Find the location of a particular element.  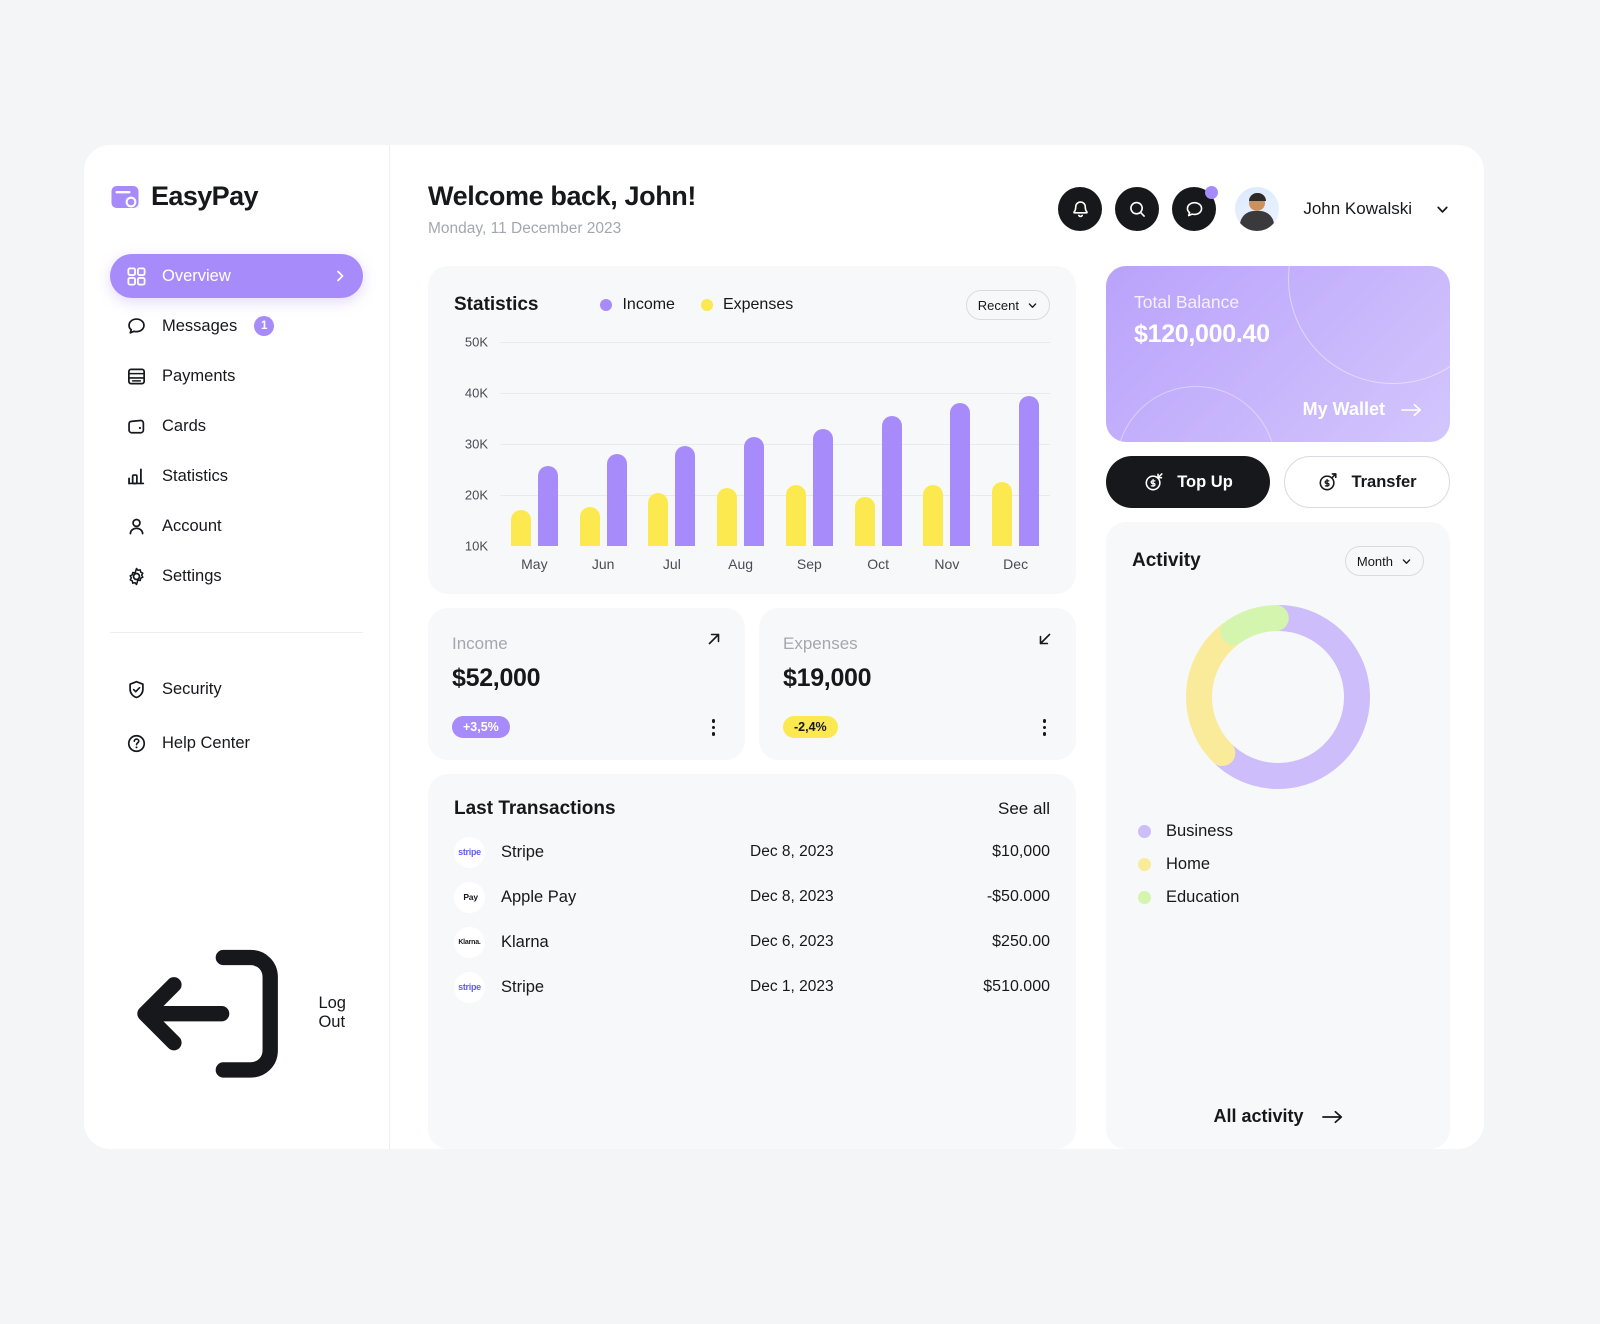

sidebar-item-messages: Messages 1 is located at coordinates (236, 326).